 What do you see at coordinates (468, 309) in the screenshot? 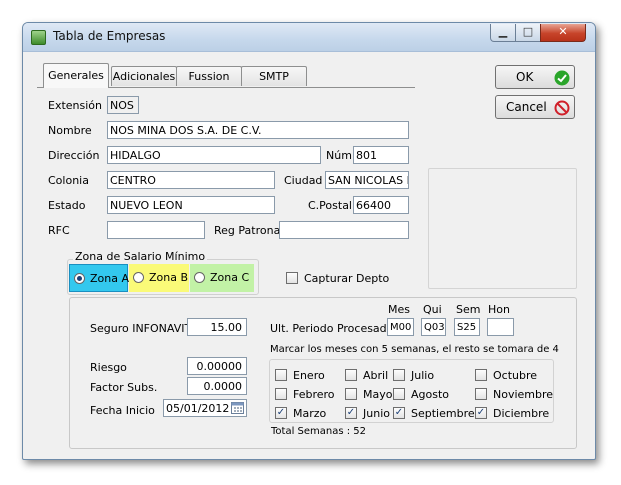
I see `sem-header: Sem` at bounding box center [468, 309].